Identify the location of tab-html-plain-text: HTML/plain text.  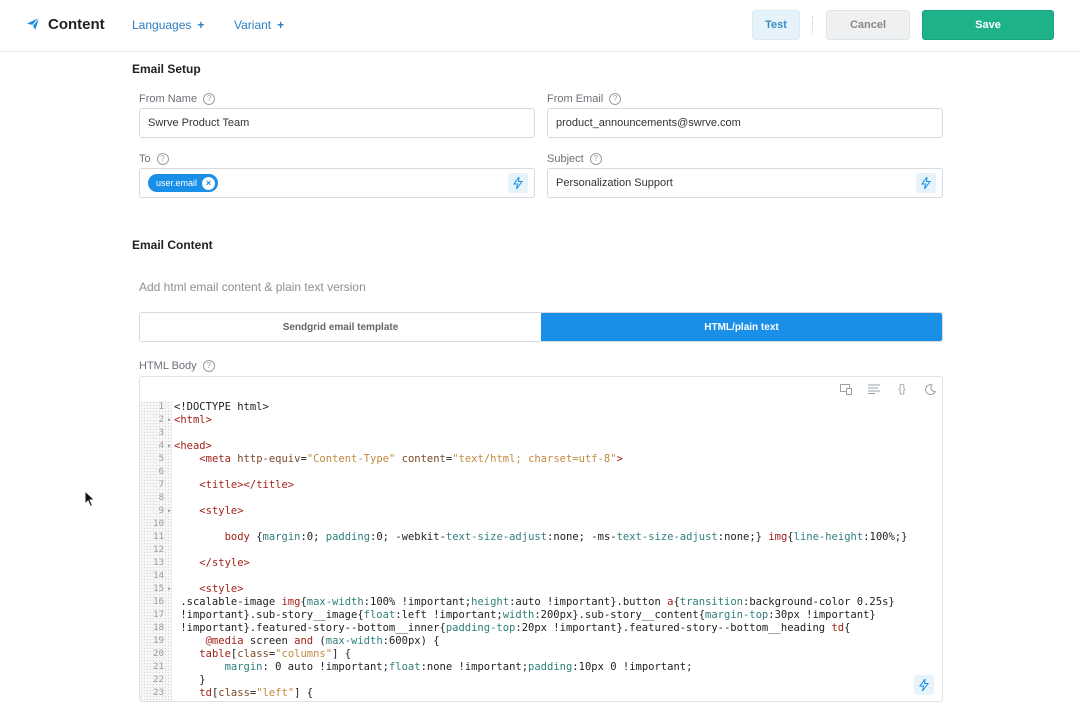
(741, 327).